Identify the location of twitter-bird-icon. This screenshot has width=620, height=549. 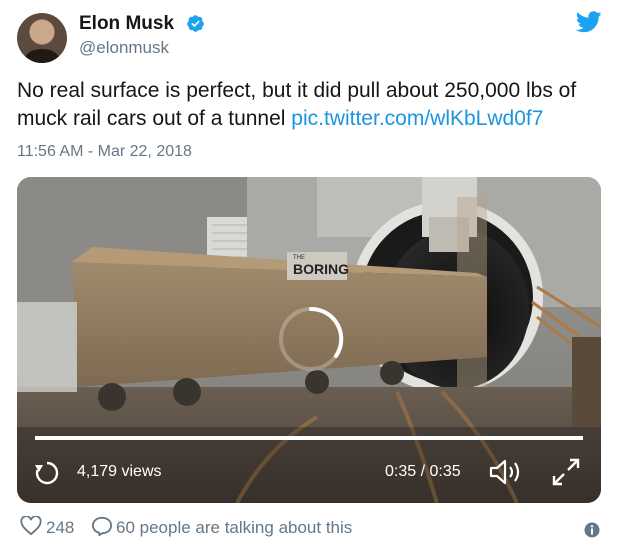
(589, 22).